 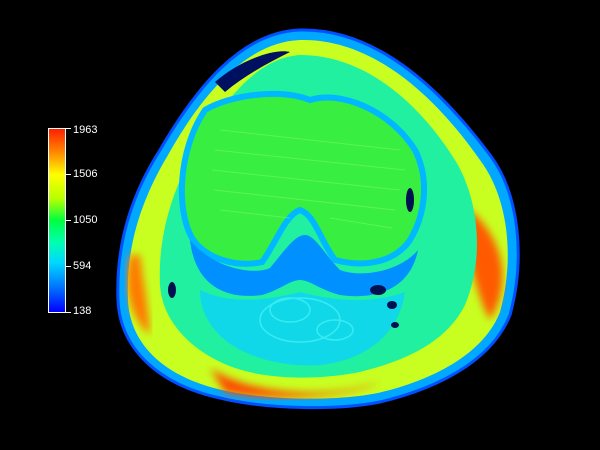 What do you see at coordinates (82, 311) in the screenshot?
I see `colorbar-label-min: 138` at bounding box center [82, 311].